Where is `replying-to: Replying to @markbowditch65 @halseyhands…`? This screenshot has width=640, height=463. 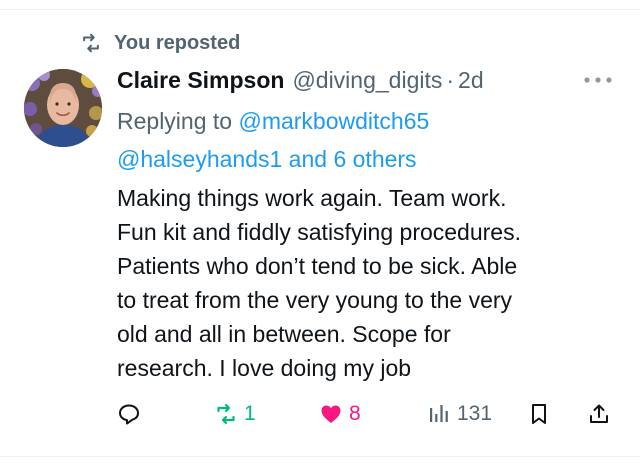 replying-to: Replying to @markbowditch65 @halseyhands… is located at coordinates (357, 140).